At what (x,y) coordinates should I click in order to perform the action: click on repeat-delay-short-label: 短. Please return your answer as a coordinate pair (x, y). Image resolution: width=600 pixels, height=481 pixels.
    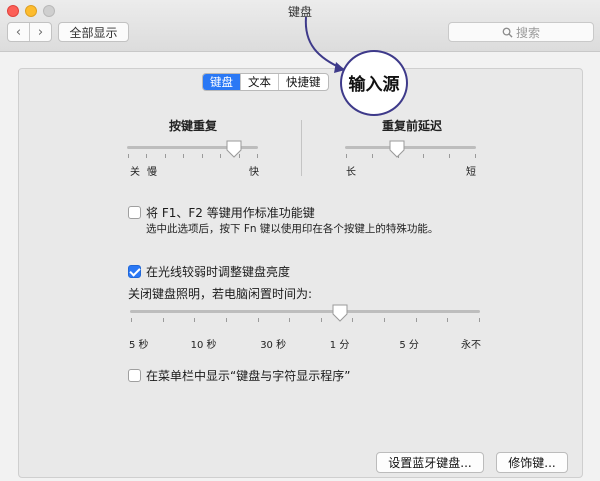
    Looking at the image, I should click on (471, 172).